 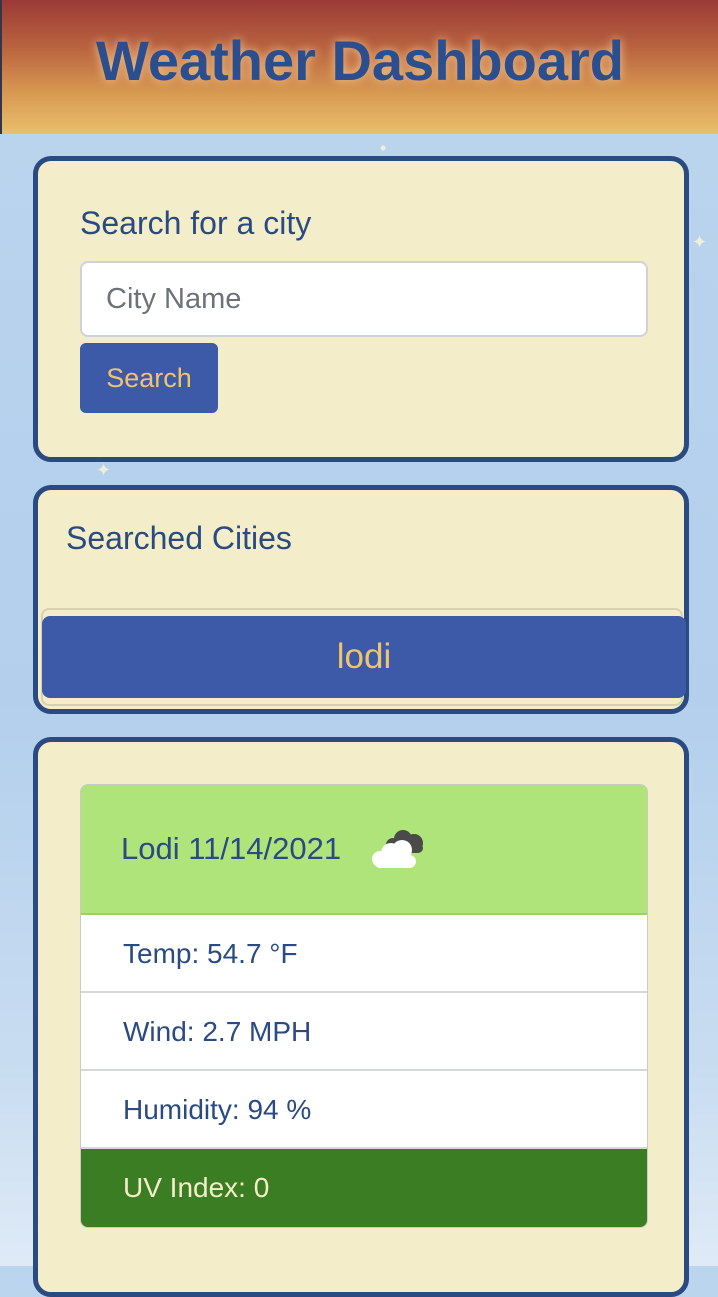 I want to click on app-header: Weather Dashboard, so click(x=359, y=67).